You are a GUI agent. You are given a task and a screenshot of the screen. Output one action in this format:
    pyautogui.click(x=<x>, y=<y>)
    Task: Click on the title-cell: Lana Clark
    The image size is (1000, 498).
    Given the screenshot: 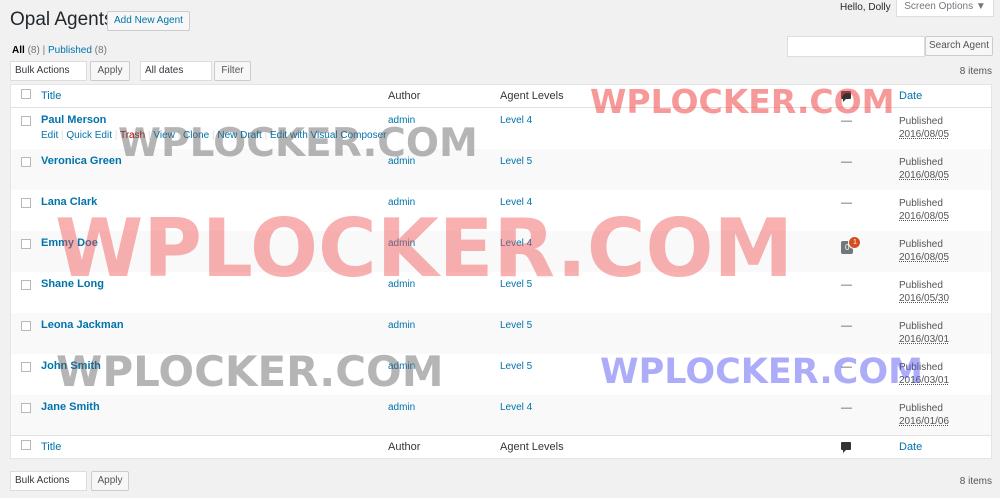 What is the action you would take?
    pyautogui.click(x=214, y=210)
    